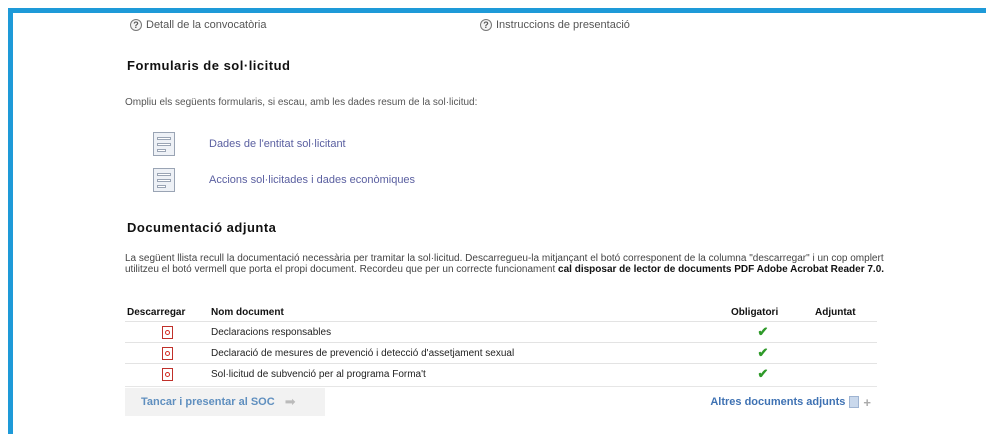 The image size is (986, 434). Describe the element at coordinates (247, 312) in the screenshot. I see `col-nom-document: Nom document` at that location.